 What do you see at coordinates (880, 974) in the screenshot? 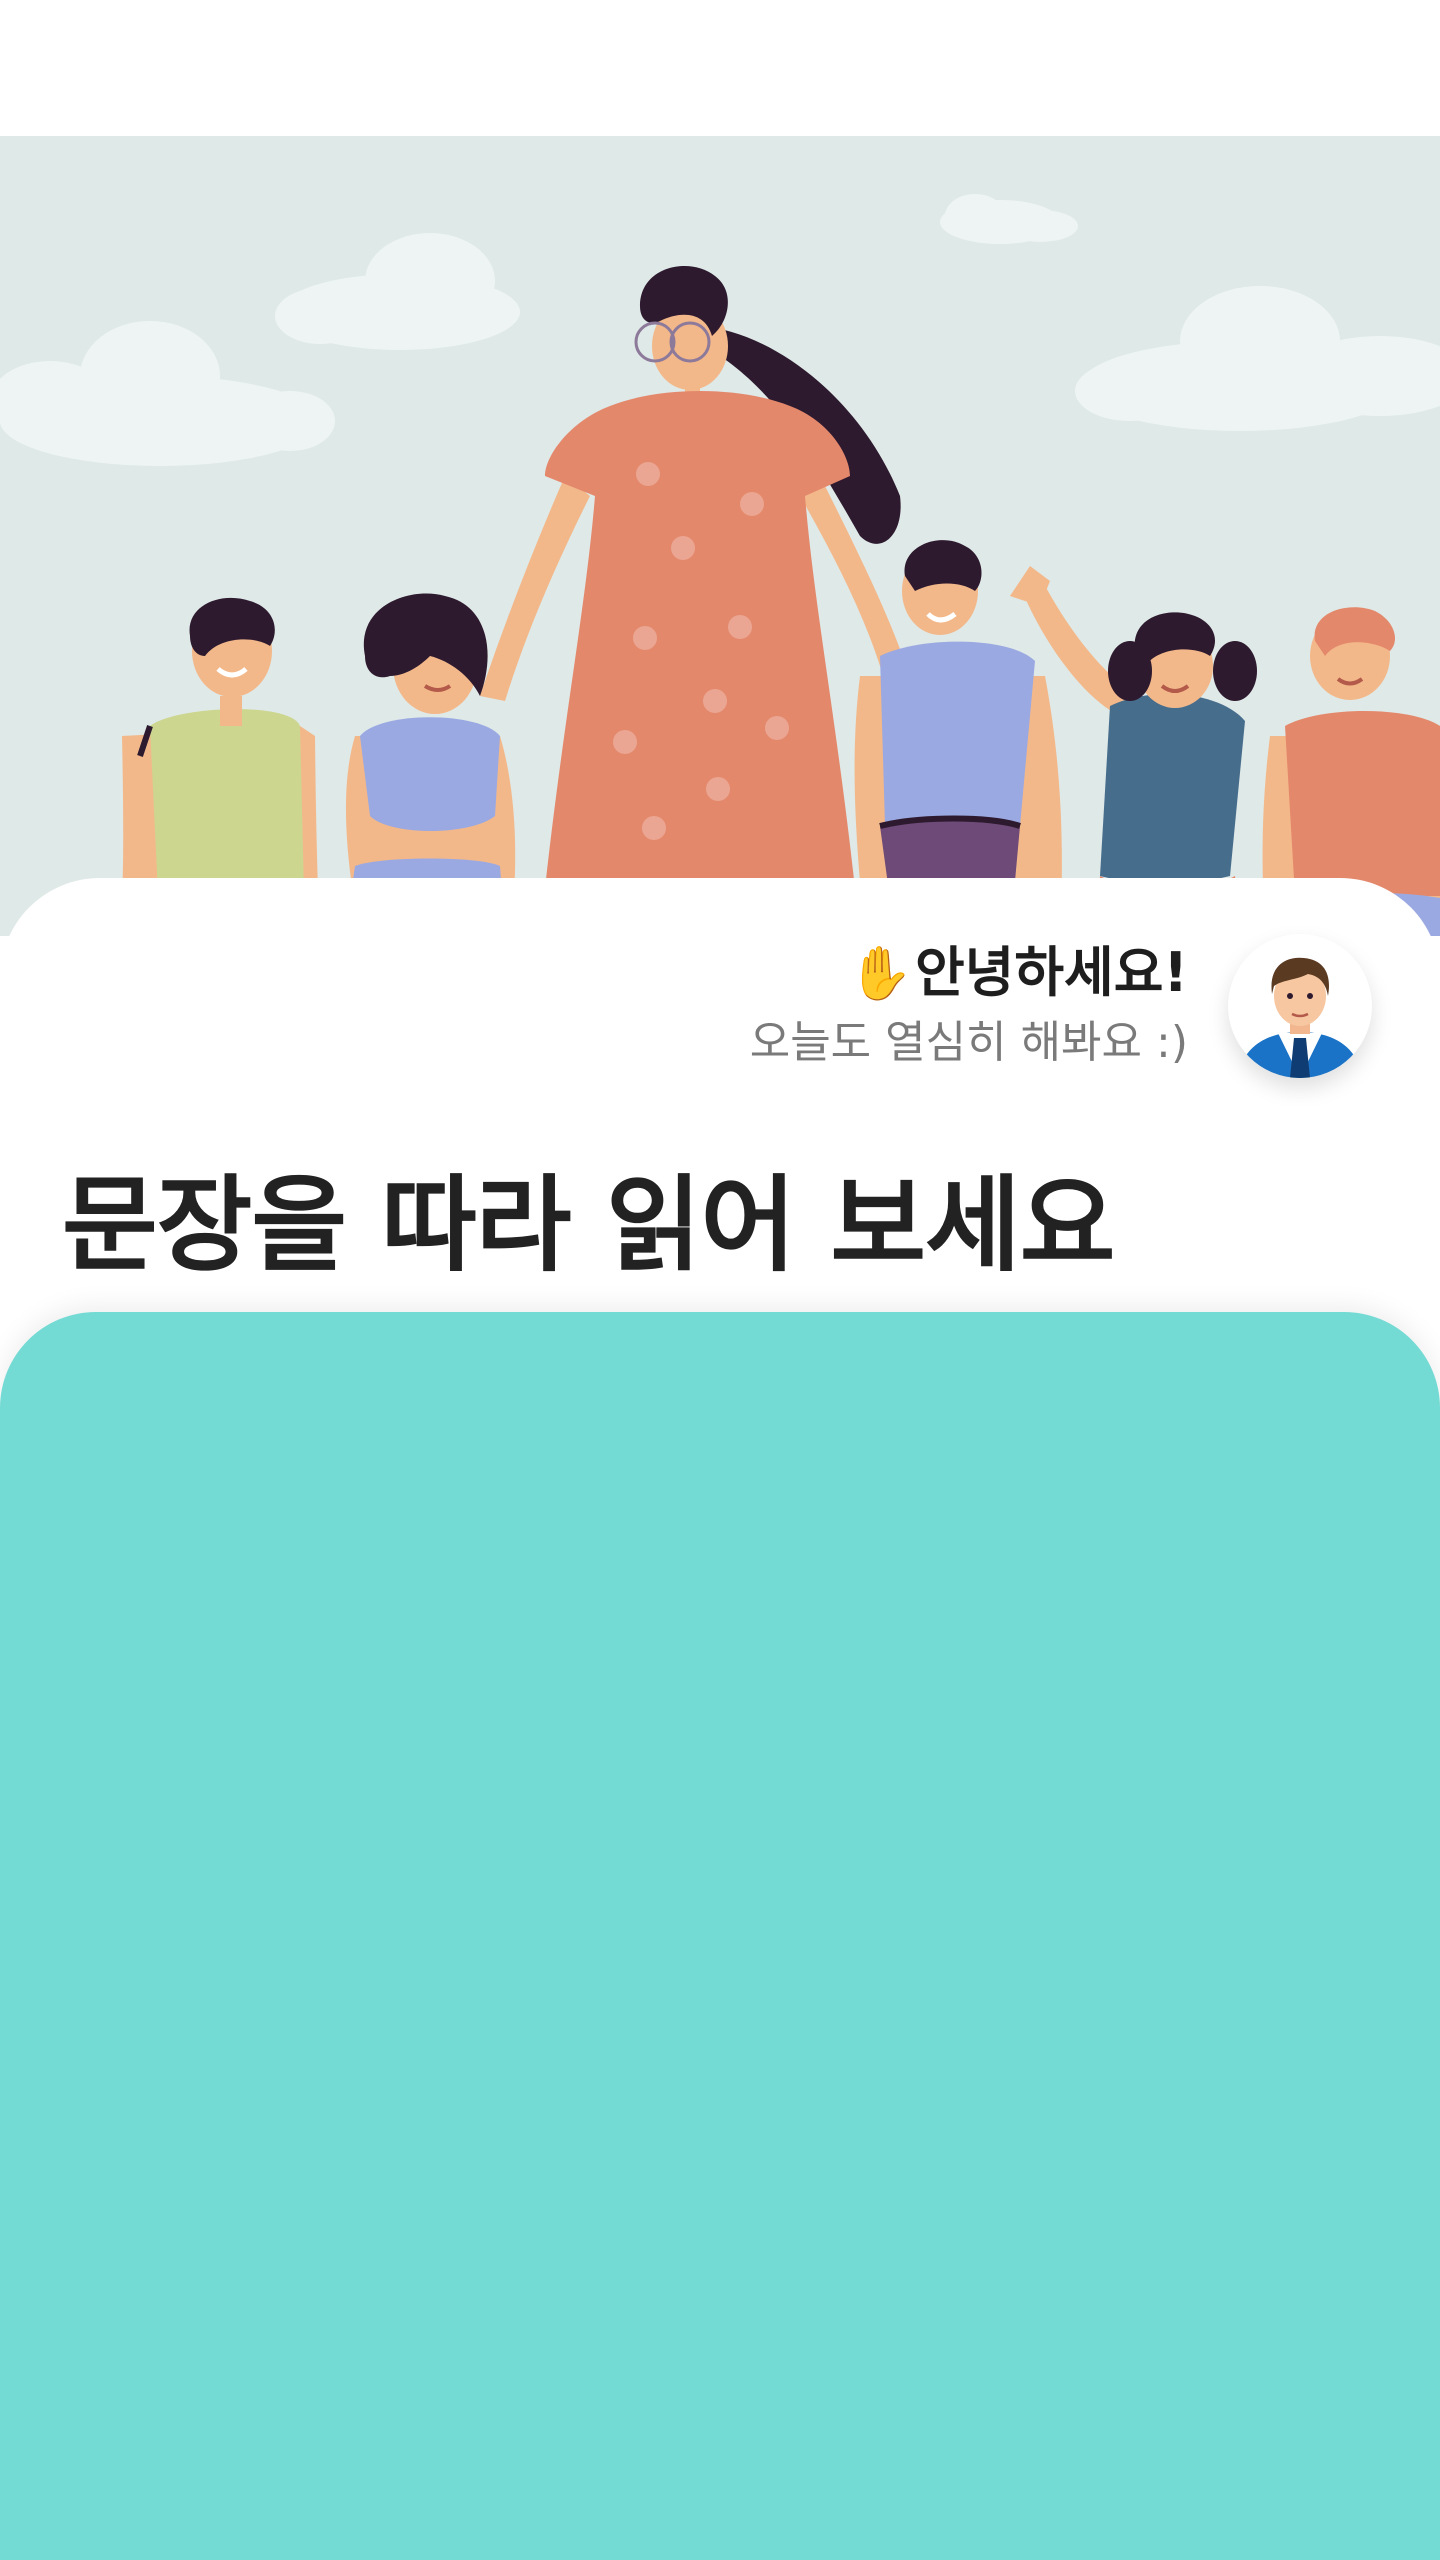
I see `raised-hand-icon: ✋` at bounding box center [880, 974].